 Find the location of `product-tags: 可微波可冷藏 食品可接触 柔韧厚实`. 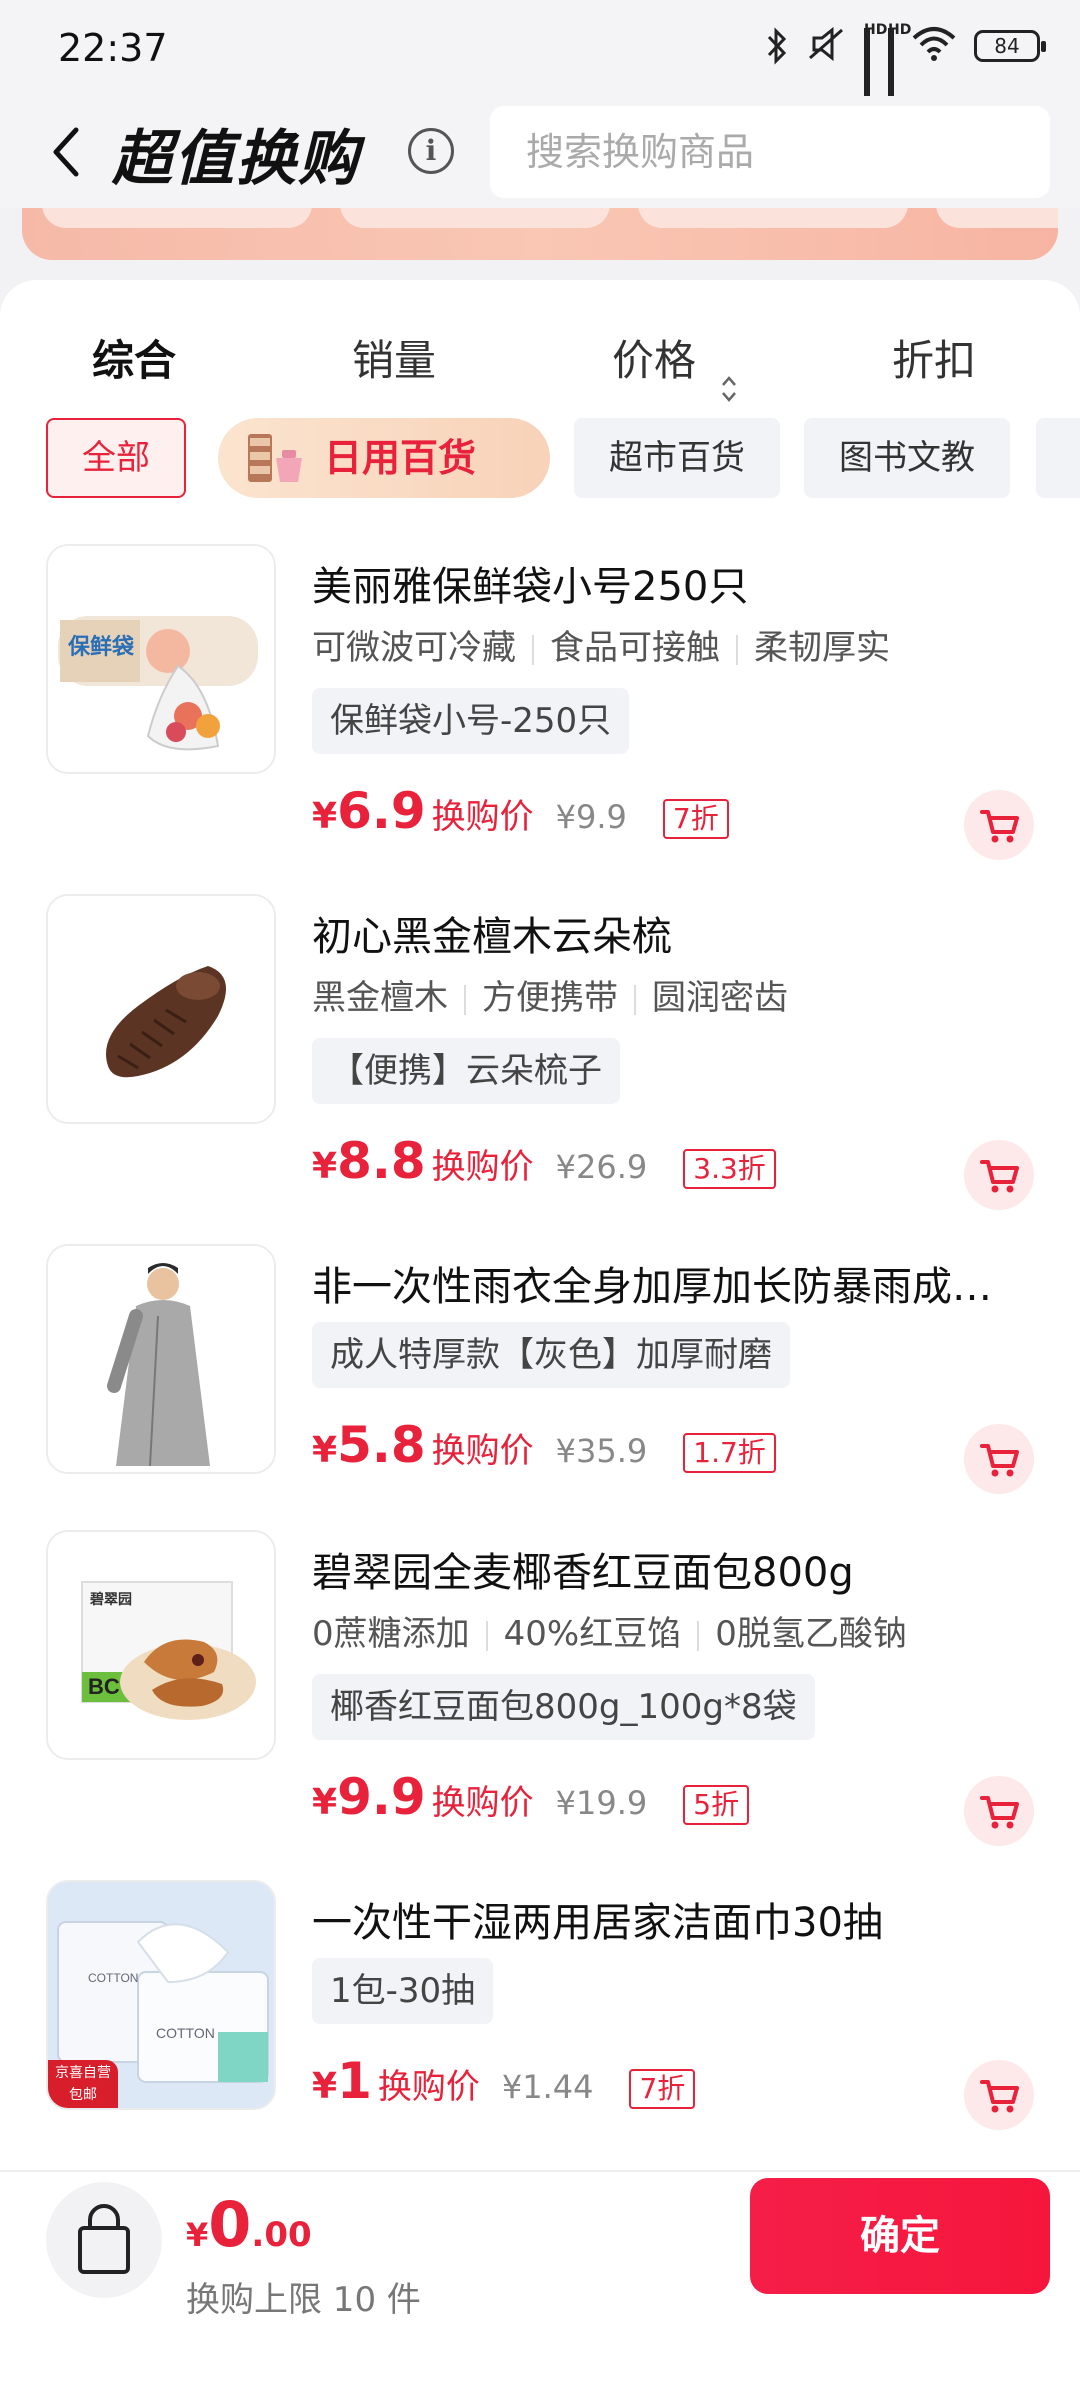

product-tags: 可微波可冷藏 食品可接触 柔韧厚实 is located at coordinates (601, 644).